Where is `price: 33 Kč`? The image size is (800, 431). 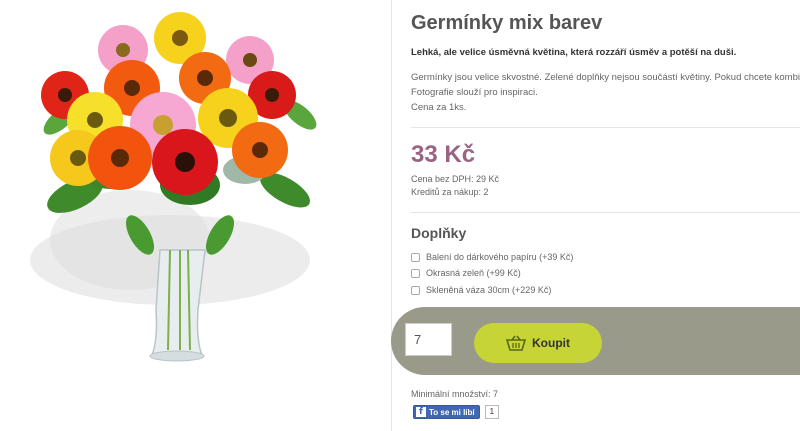 price: 33 Kč is located at coordinates (443, 154).